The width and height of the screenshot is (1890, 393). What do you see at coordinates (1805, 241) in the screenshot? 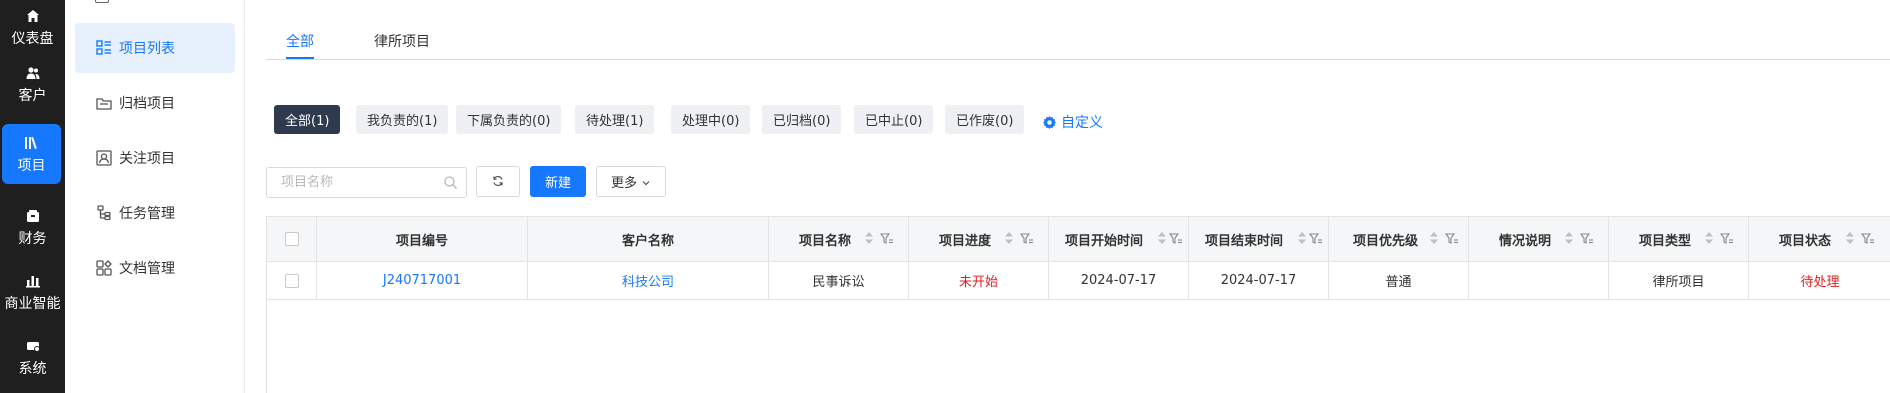
I see `column-header-label: 项目状态` at bounding box center [1805, 241].